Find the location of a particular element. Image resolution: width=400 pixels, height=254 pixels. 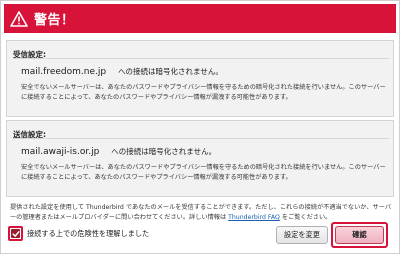

acknowledge-checkbox-highlight is located at coordinates (15, 233).